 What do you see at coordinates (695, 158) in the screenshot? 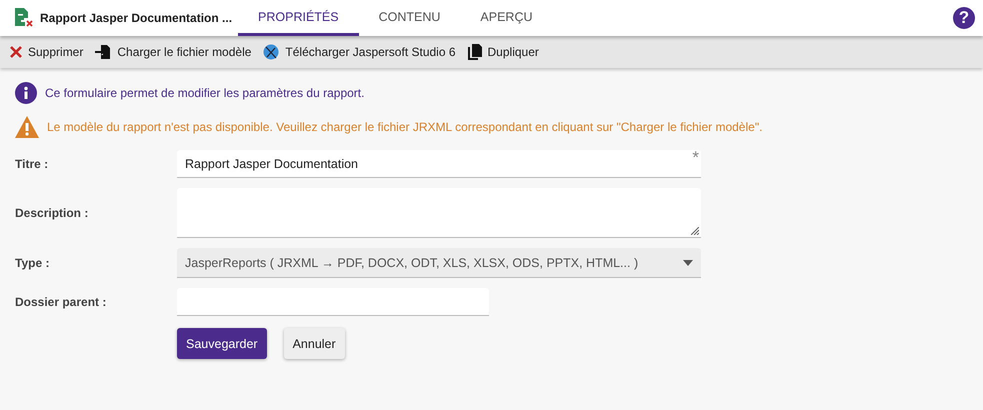
I see `required-mark: *` at bounding box center [695, 158].